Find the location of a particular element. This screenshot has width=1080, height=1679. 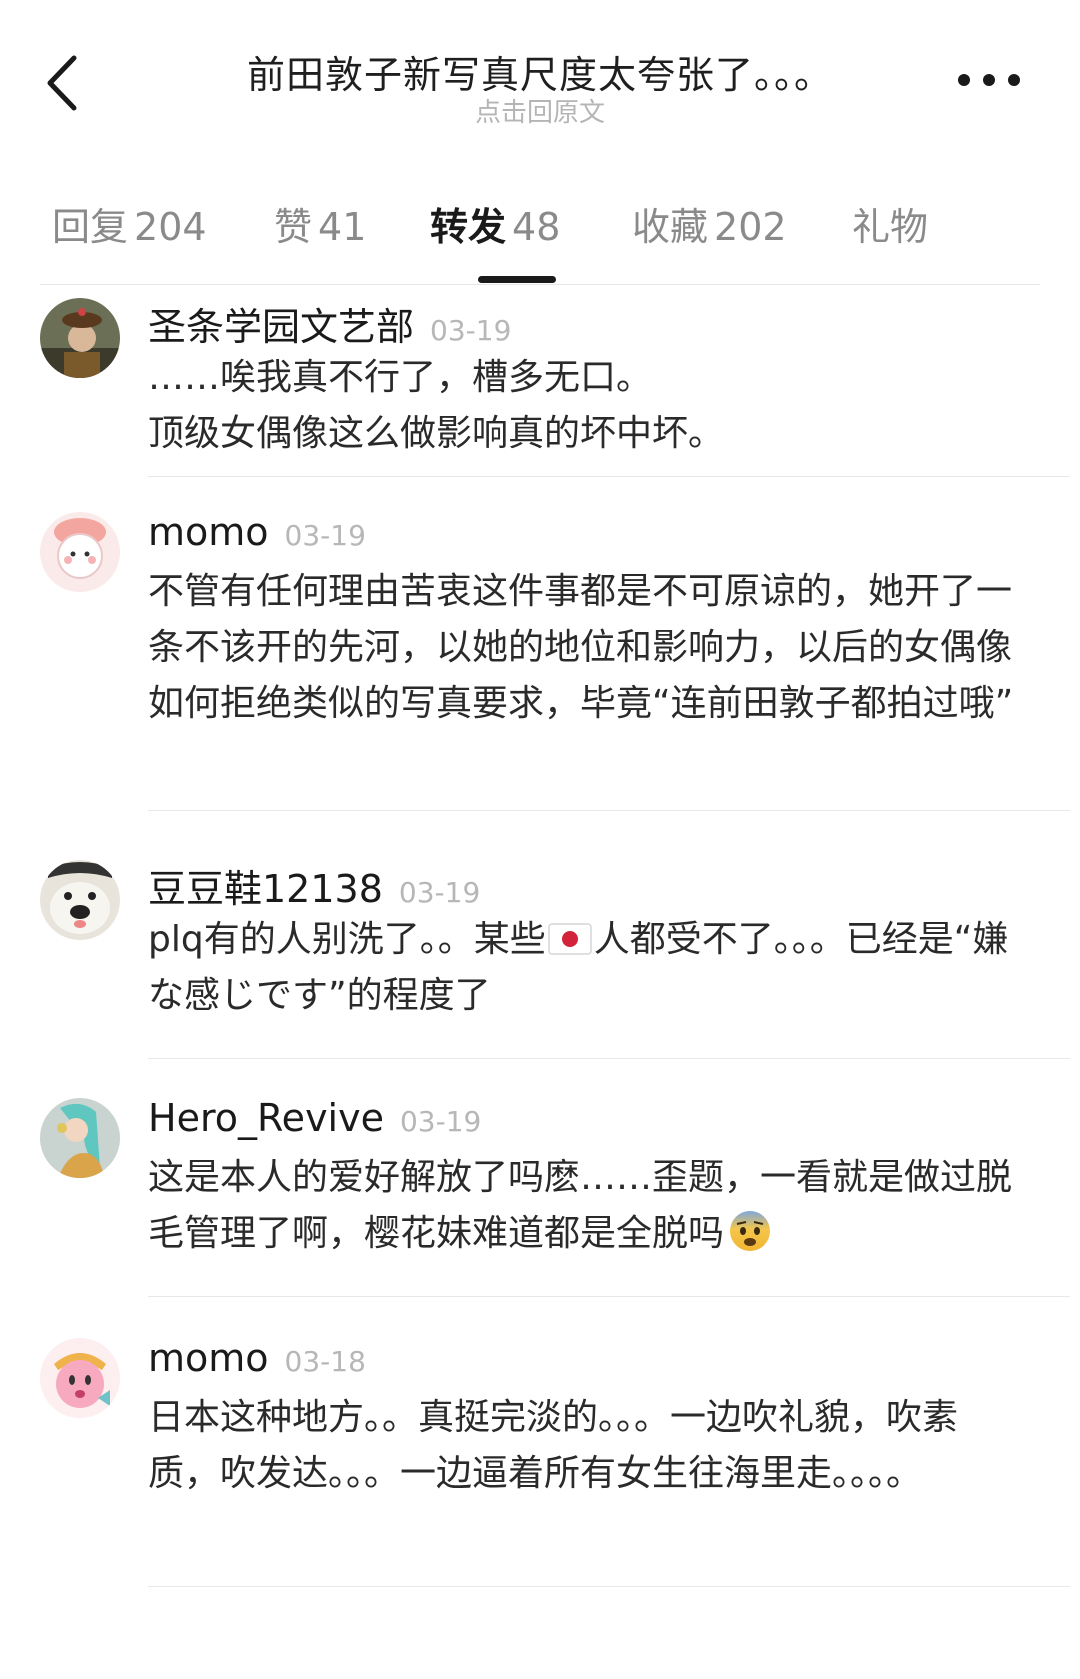

stats-tabs: 回复 204 赞 41 转发 48 收藏 202 礼物 is located at coordinates (540, 241).